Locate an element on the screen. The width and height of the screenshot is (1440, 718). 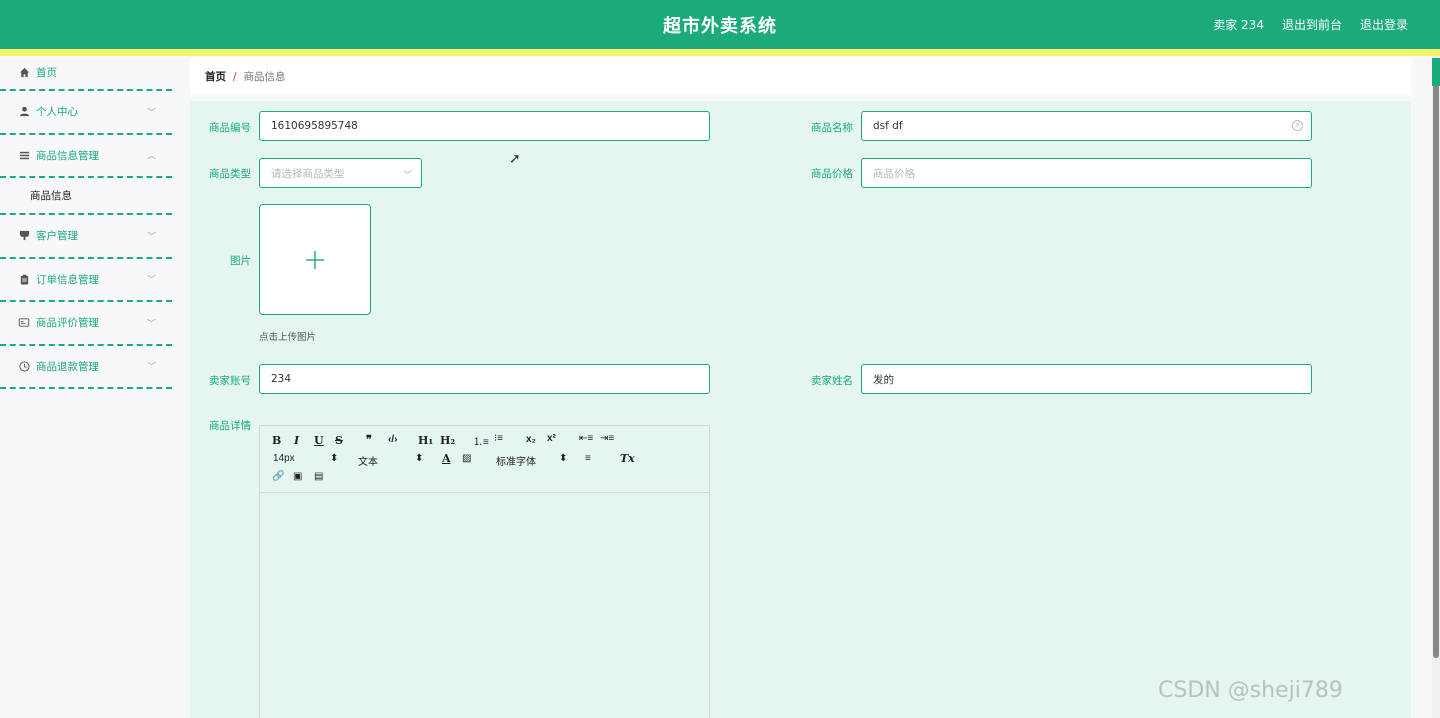
clear-icon: ✕ is located at coordinates (1297, 125).